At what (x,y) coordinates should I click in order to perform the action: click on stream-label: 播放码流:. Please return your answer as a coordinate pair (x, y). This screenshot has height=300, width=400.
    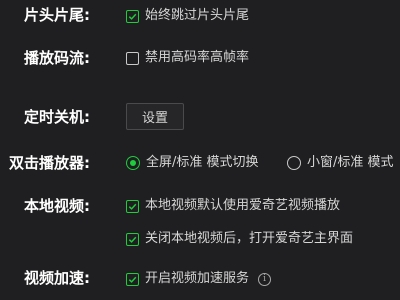
    Looking at the image, I should click on (57, 58).